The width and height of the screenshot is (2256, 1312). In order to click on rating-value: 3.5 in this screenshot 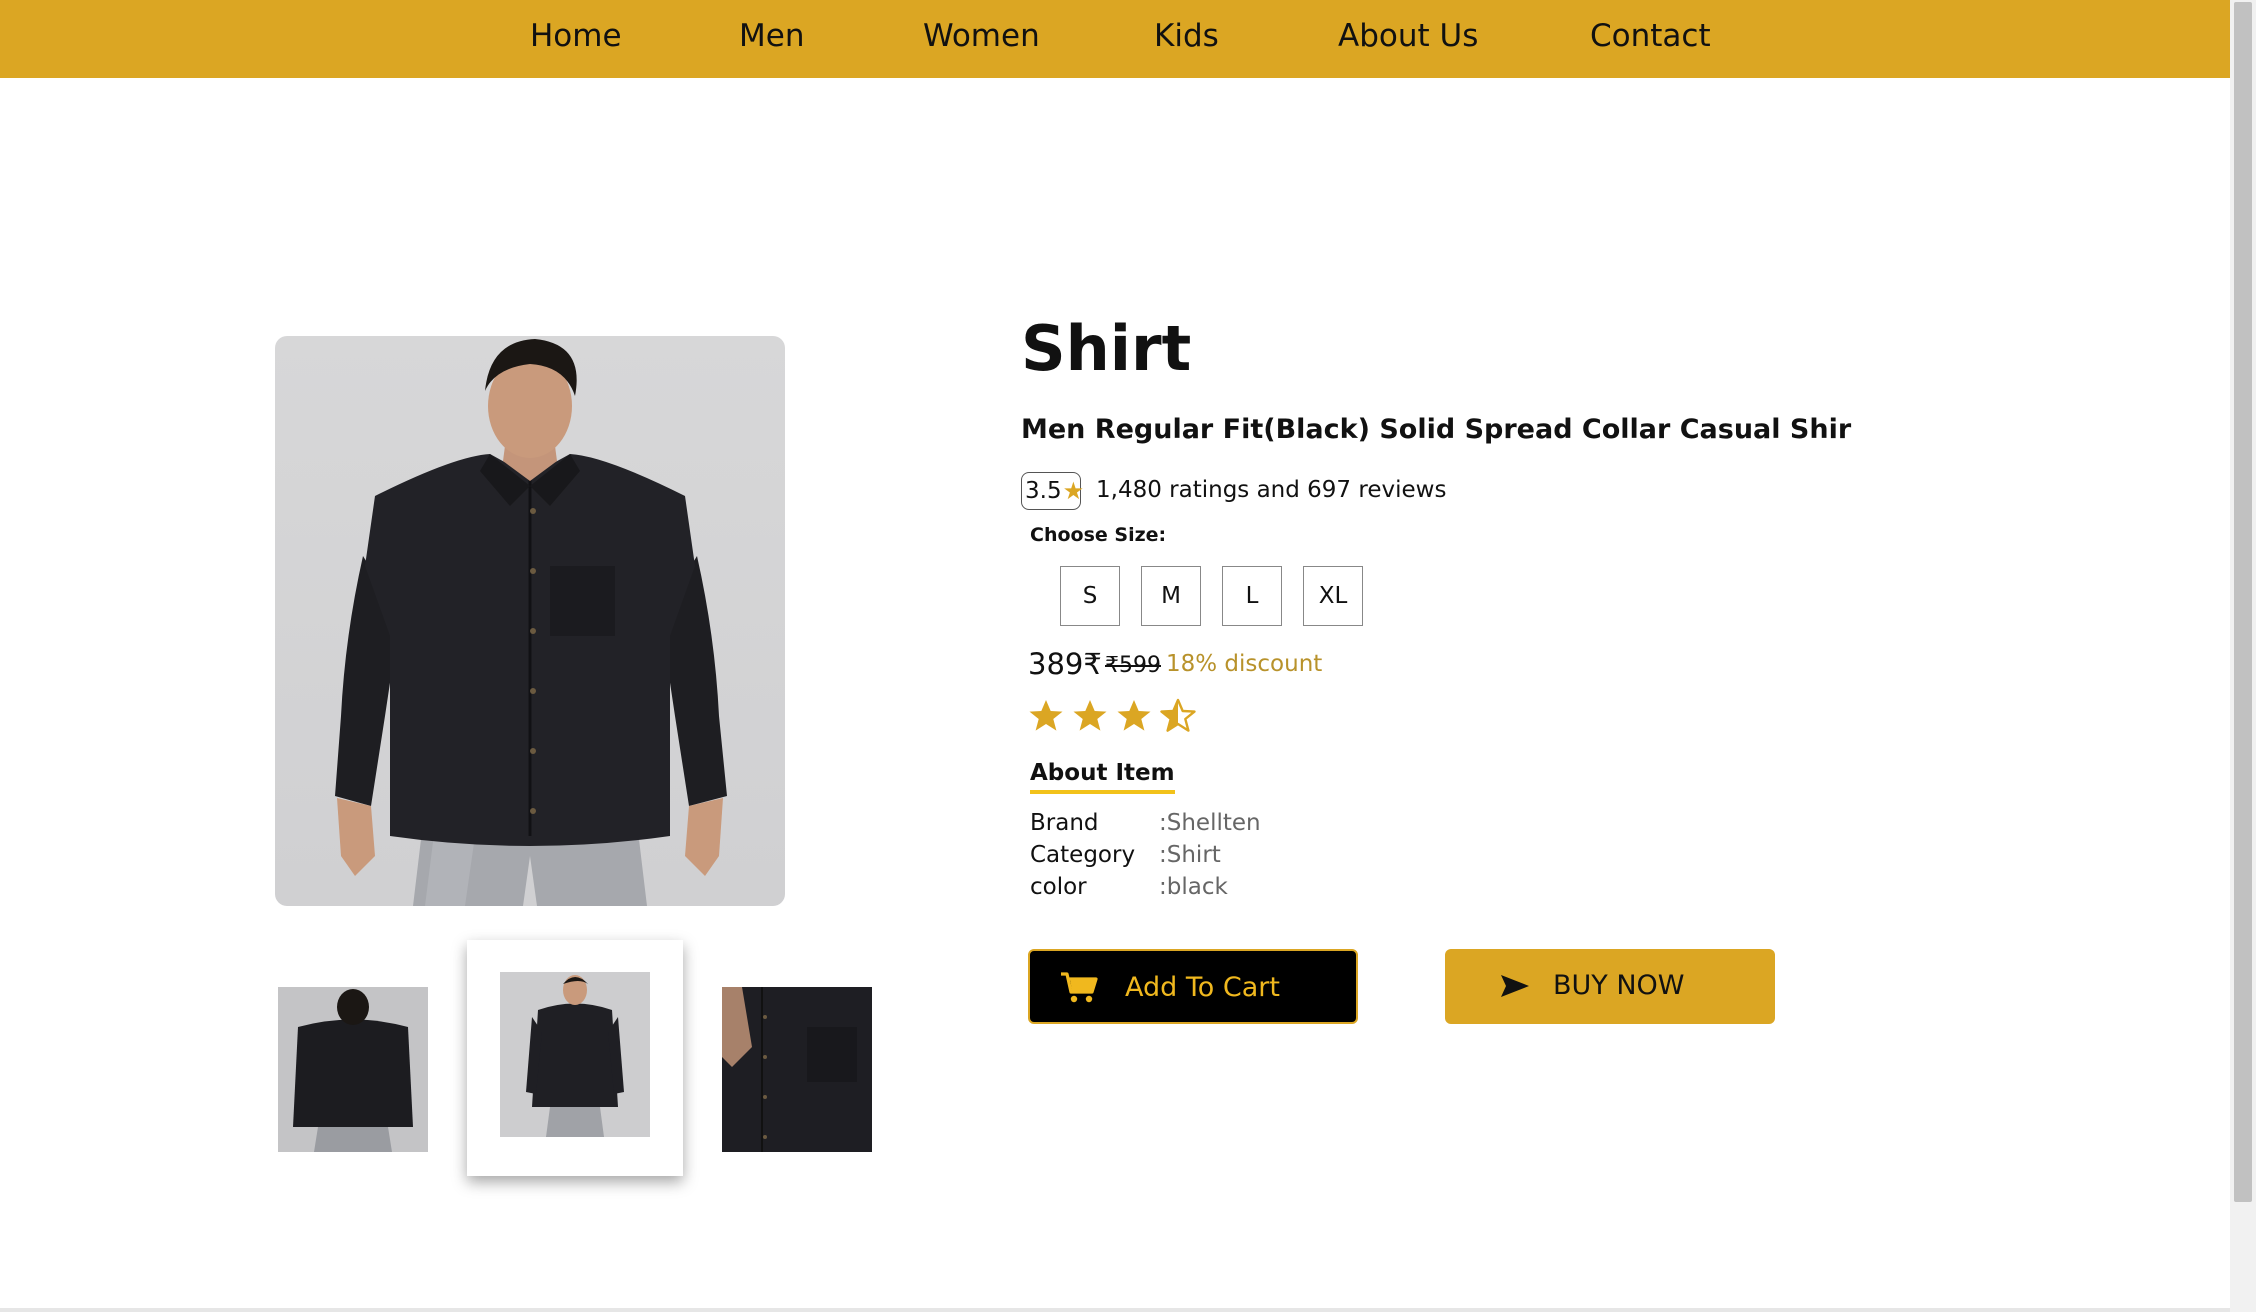, I will do `click(1043, 491)`.